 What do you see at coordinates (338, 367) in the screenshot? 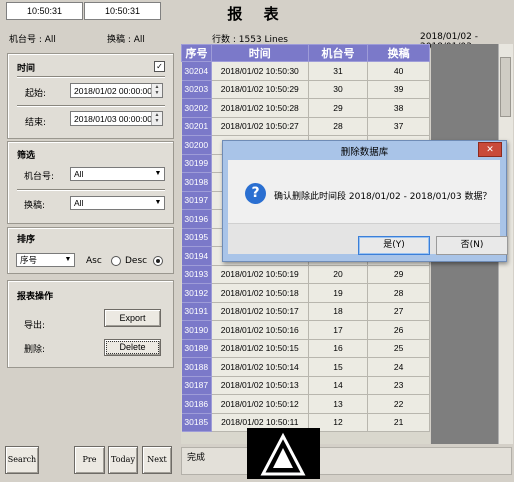
I see `table-cell: 15` at bounding box center [338, 367].